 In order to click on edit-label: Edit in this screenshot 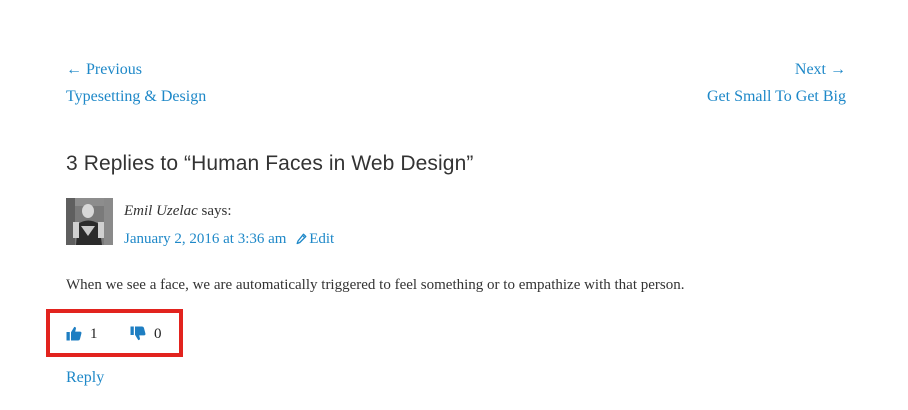, I will do `click(322, 239)`.